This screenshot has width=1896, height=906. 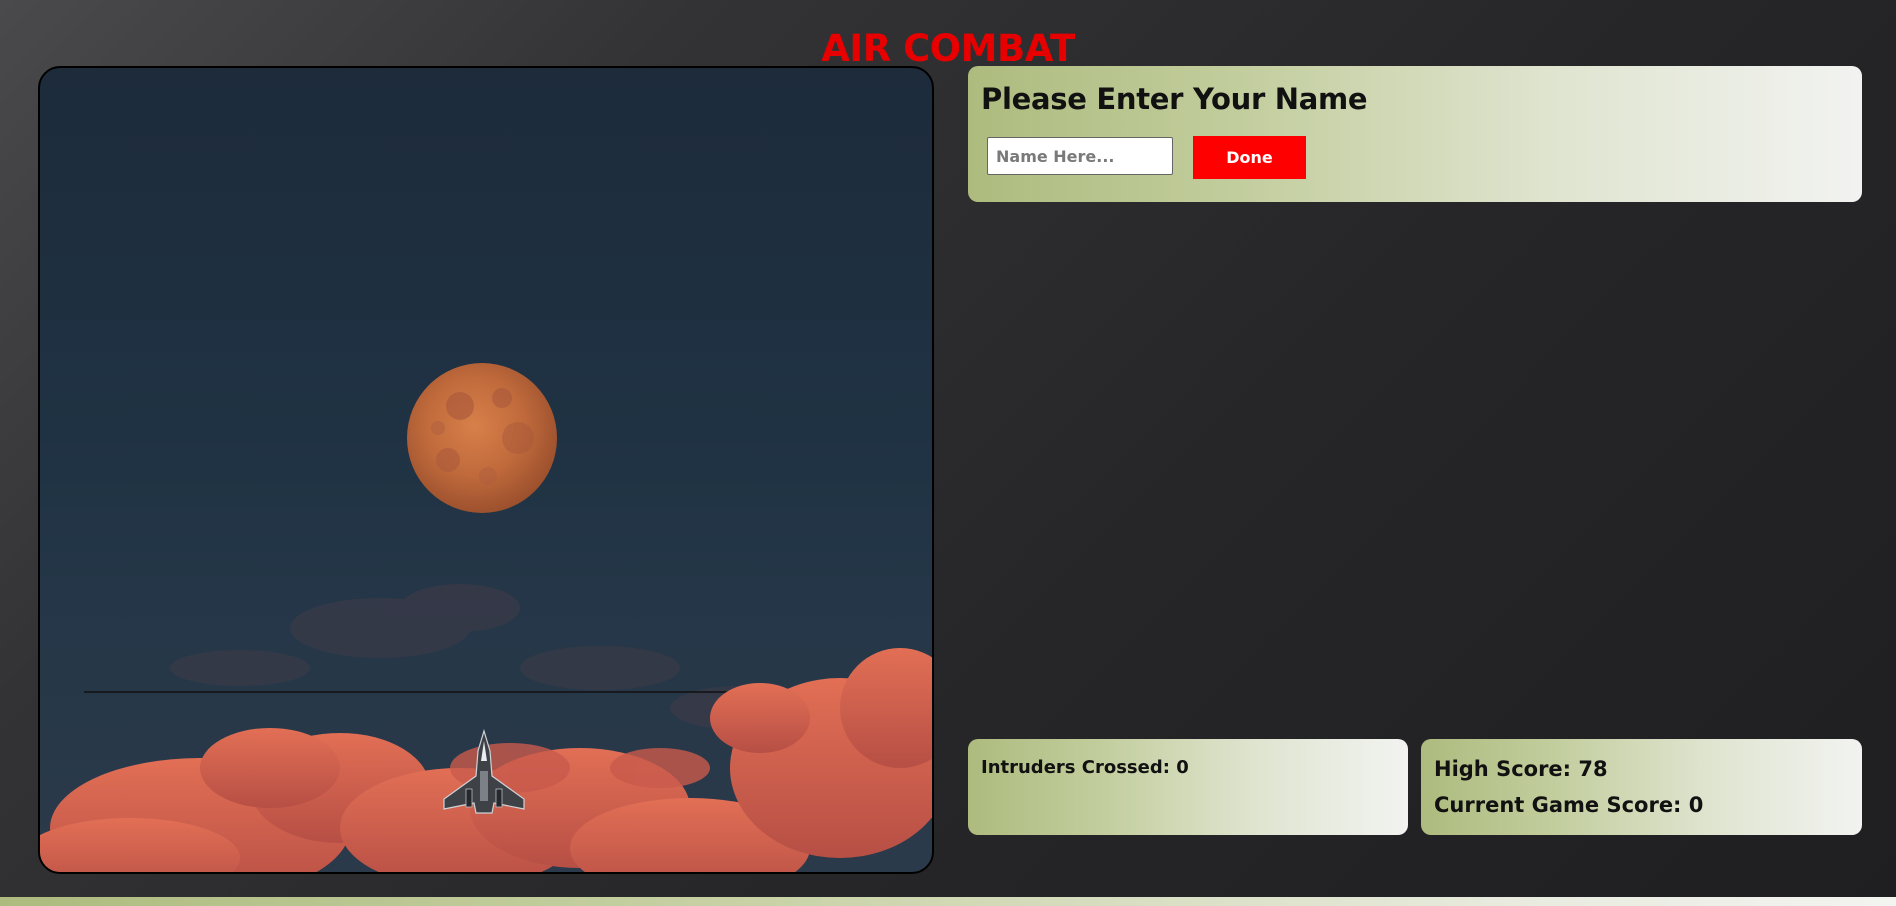 I want to click on moon, so click(x=482, y=438).